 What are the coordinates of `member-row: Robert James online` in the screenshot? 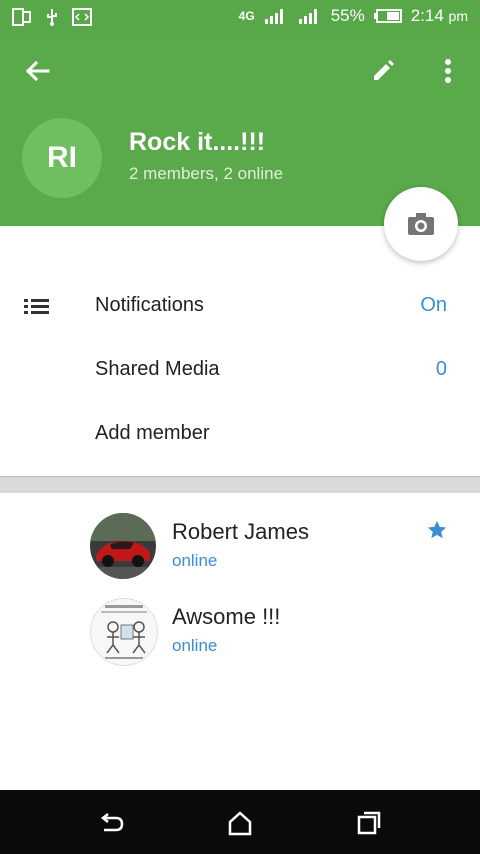 It's located at (240, 553).